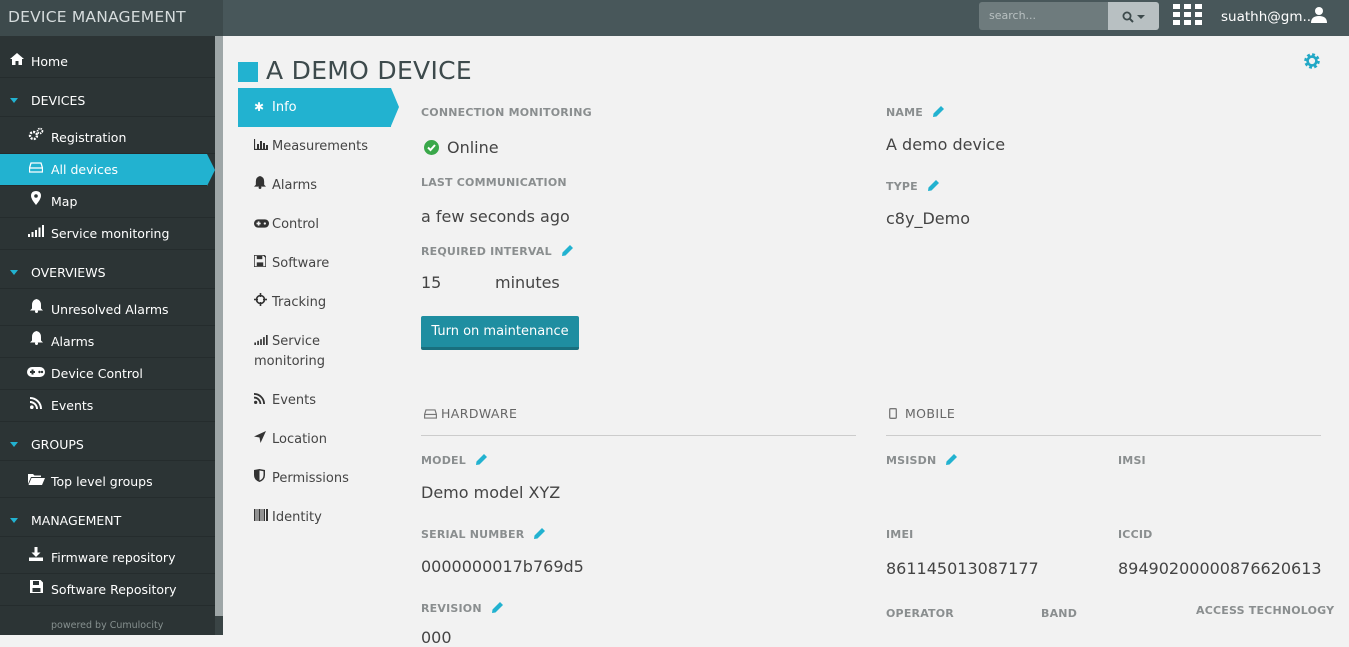 This screenshot has width=1349, height=647. Describe the element at coordinates (49, 61) in the screenshot. I see `sidebar-item-label: Home` at that location.